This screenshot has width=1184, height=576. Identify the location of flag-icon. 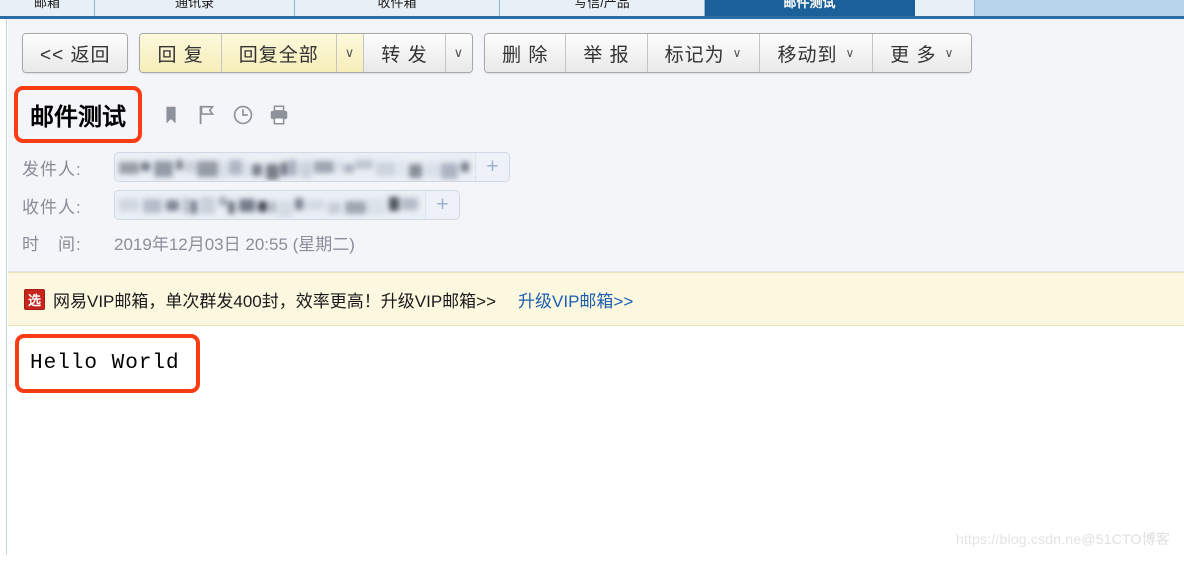
(207, 115).